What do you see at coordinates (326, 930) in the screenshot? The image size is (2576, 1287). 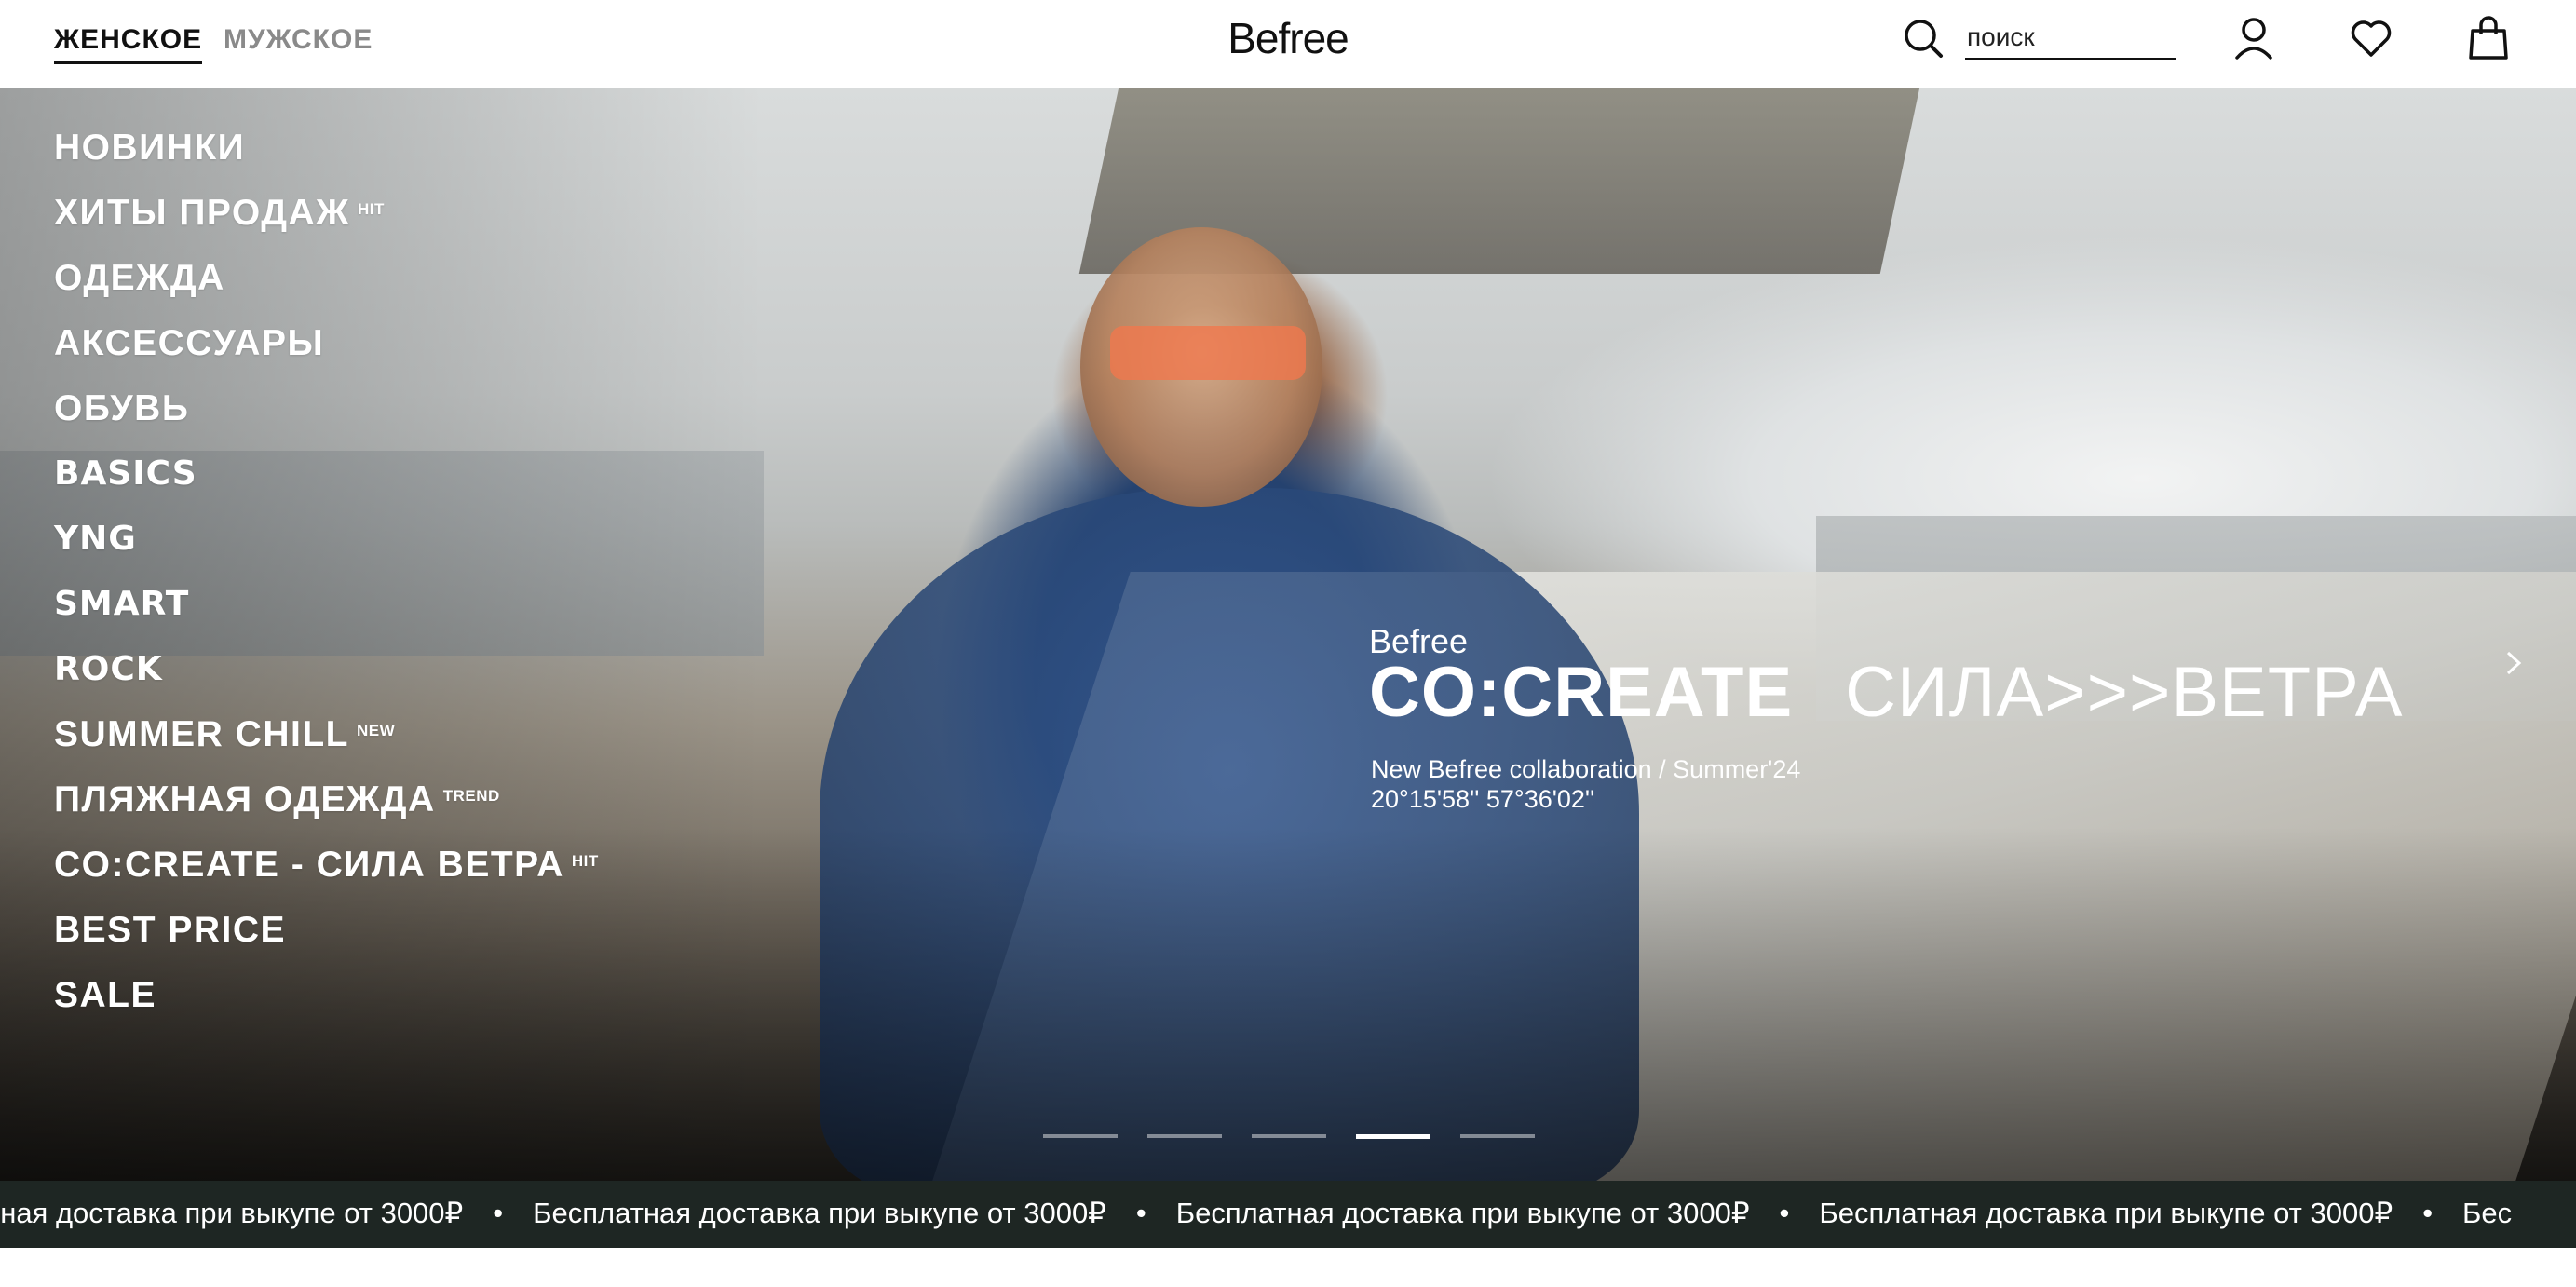 I see `menu-item-best-price: BEST PRICE` at bounding box center [326, 930].